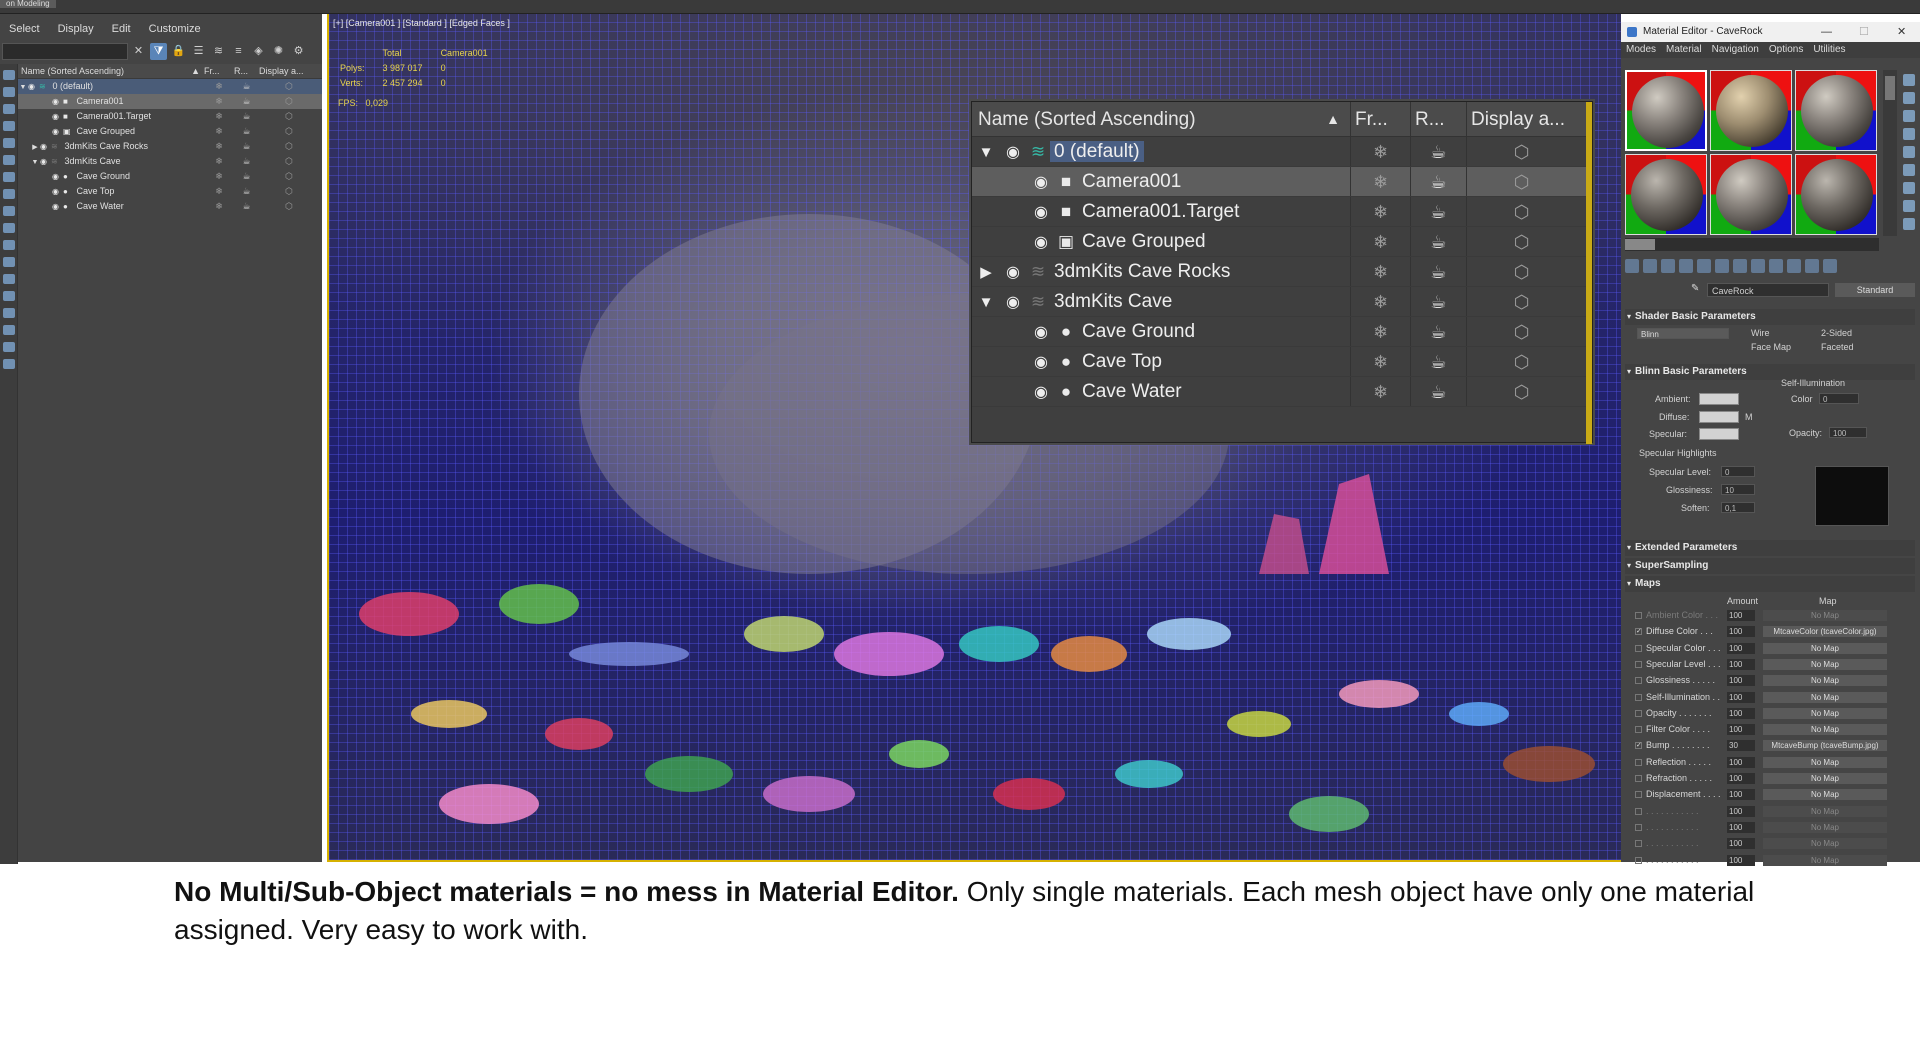 This screenshot has height=1038, width=1920. I want to click on zoom-explorer-row: ◉ ▣ Cave Grouped ❄ ☕ ⬡, so click(1282, 242).